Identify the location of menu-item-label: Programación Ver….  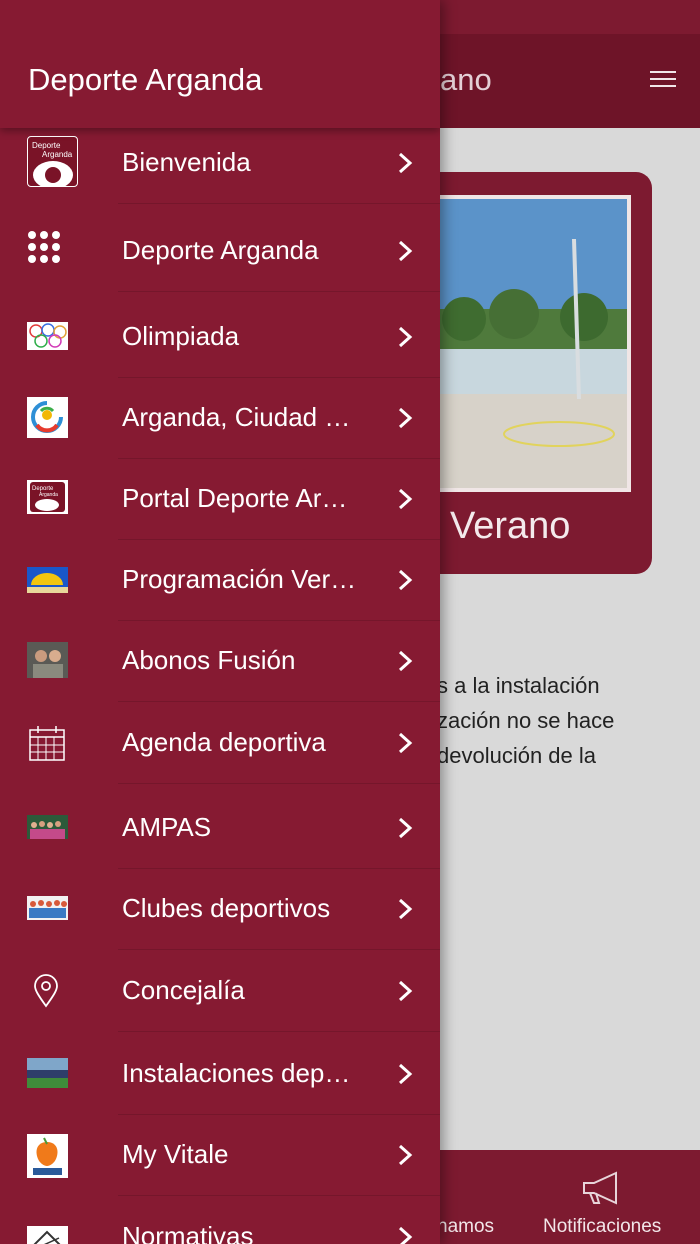
(239, 579).